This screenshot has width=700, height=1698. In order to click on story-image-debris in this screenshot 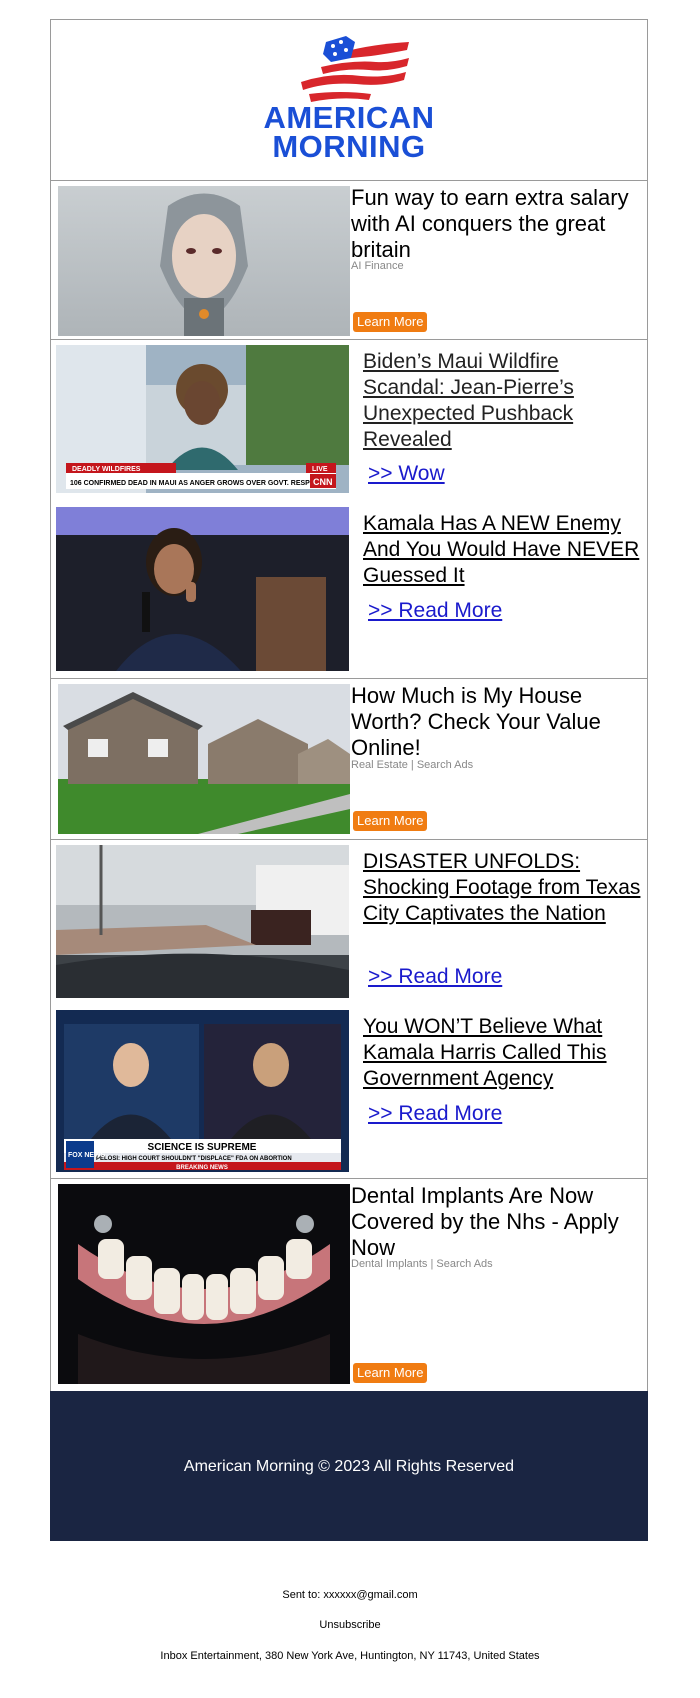, I will do `click(202, 921)`.